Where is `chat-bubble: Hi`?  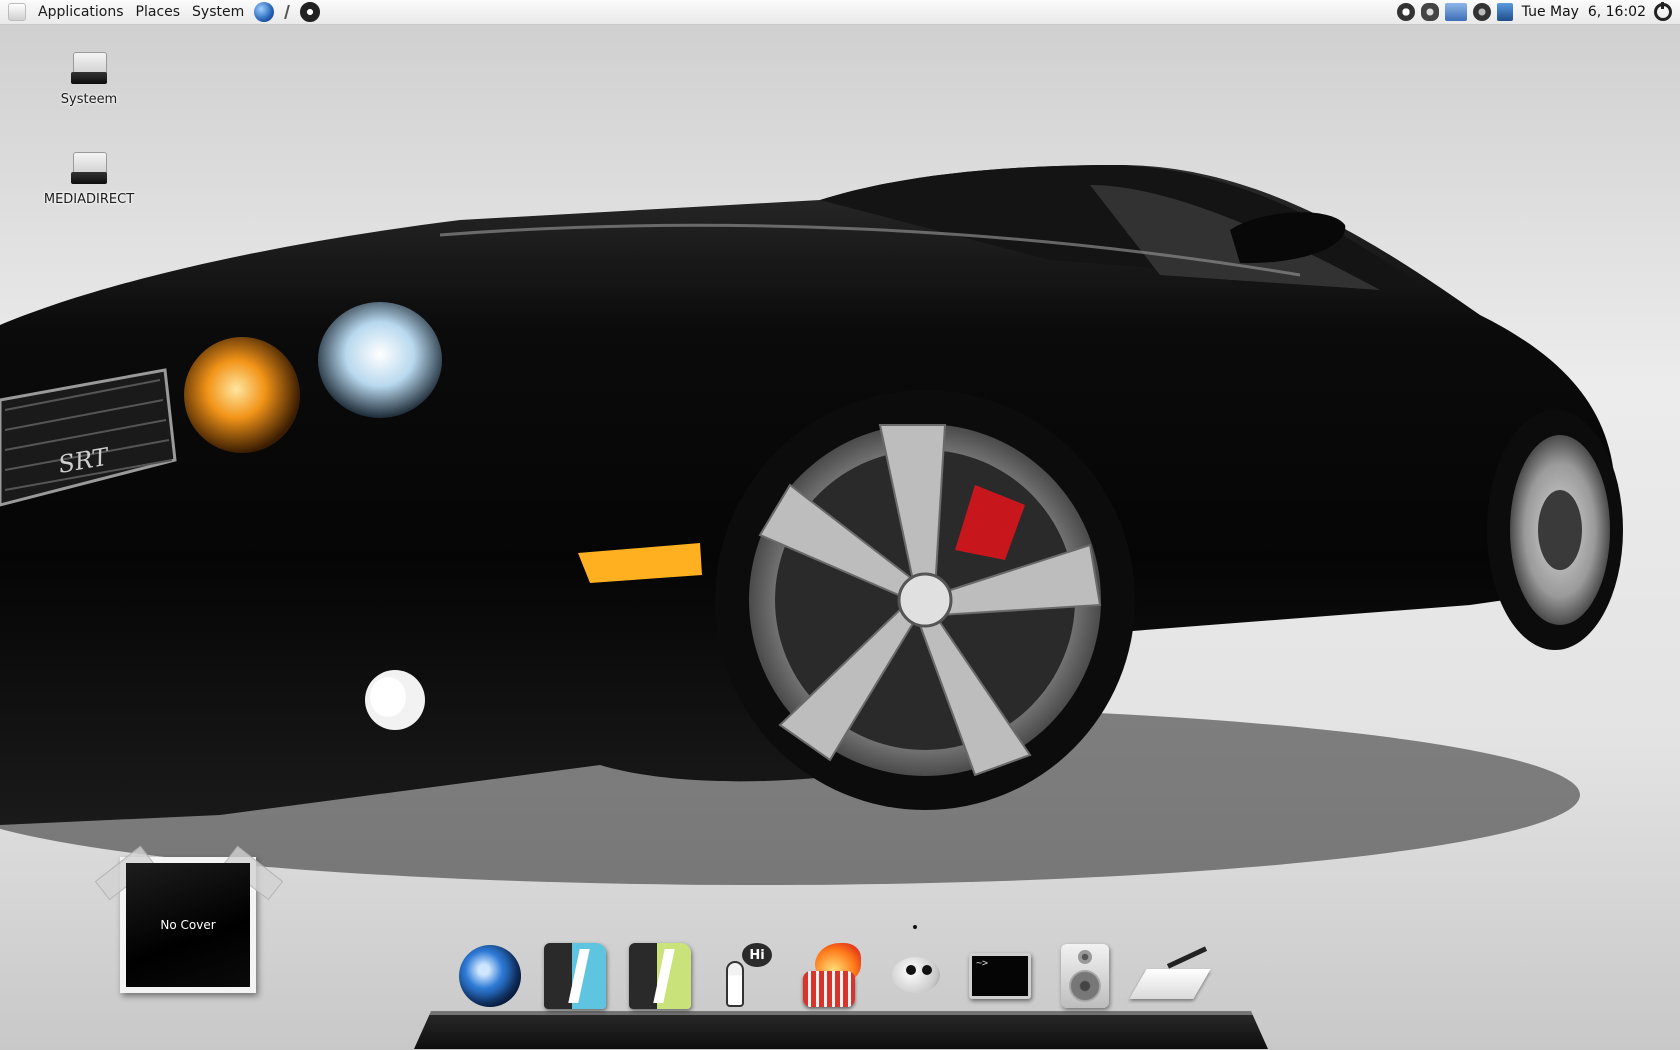 chat-bubble: Hi is located at coordinates (757, 955).